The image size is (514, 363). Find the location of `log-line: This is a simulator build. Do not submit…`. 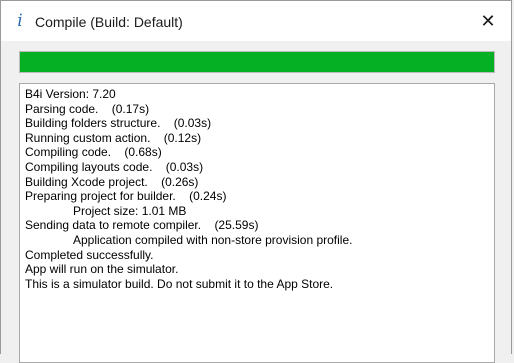

log-line: This is a simulator build. Do not submit… is located at coordinates (179, 283).